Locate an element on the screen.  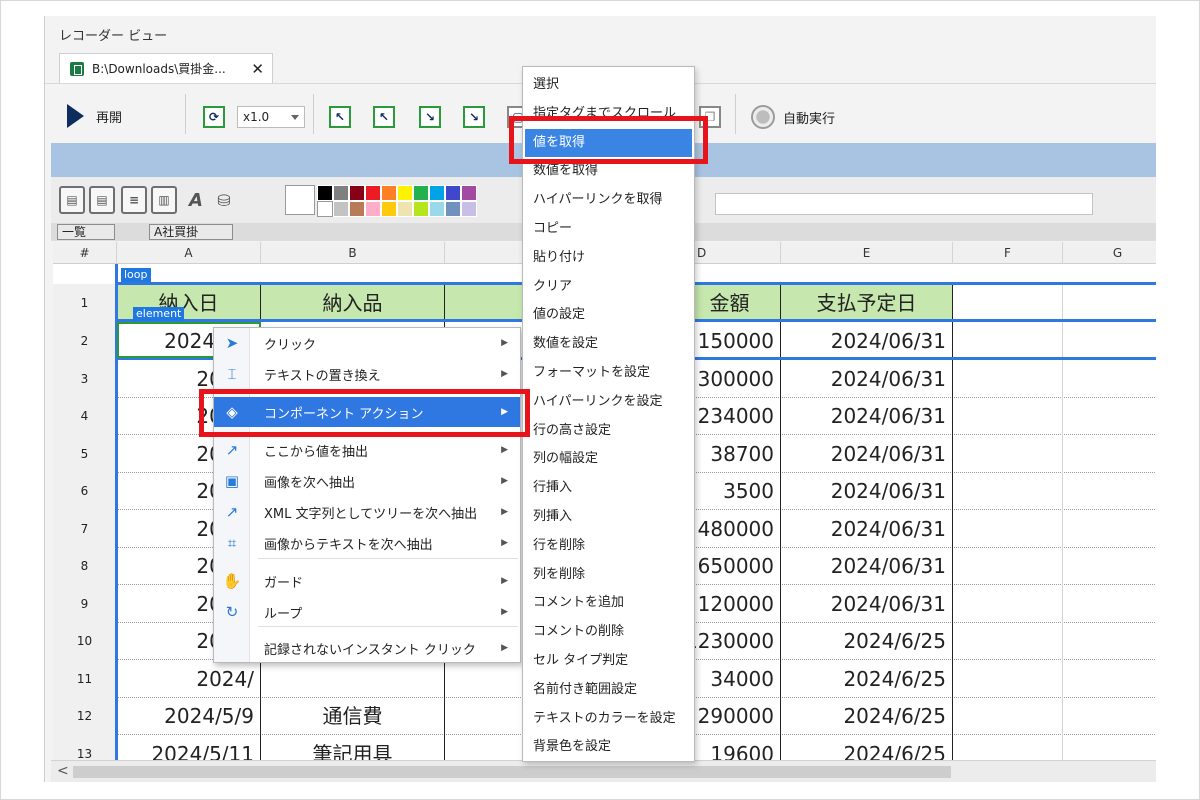
context-menu-item: 記録されないインスタント クリック ▶ is located at coordinates (367, 648).